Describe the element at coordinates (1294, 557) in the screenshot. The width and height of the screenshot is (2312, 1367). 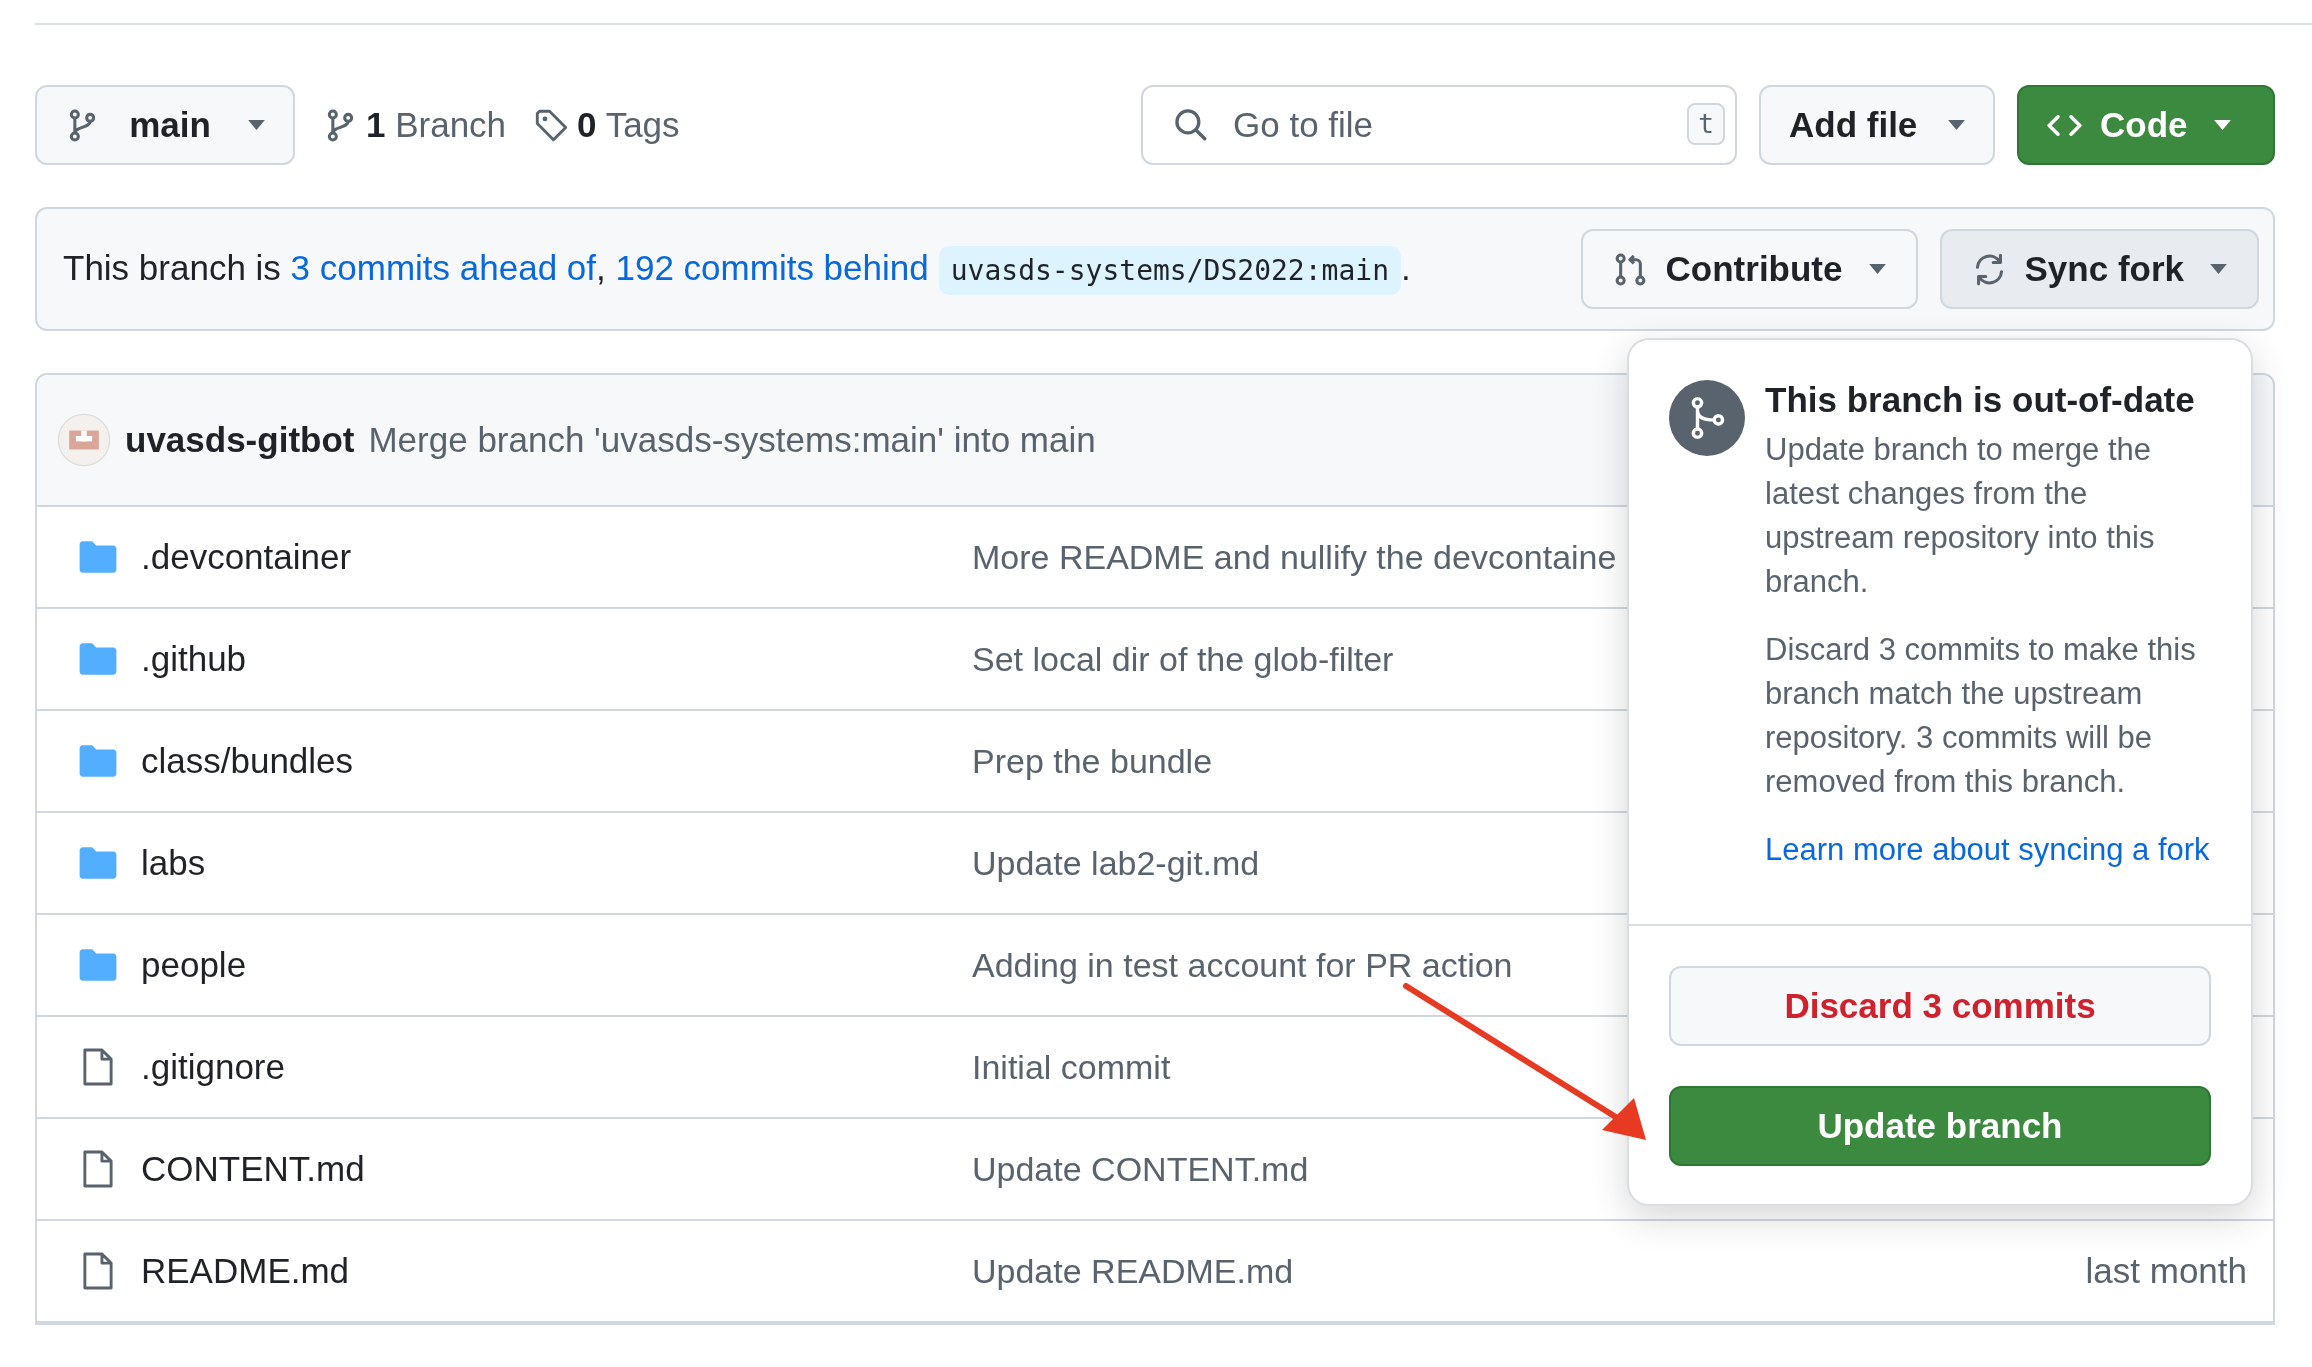
I see `commit-message-link: More README and nullify the devcontaine` at that location.